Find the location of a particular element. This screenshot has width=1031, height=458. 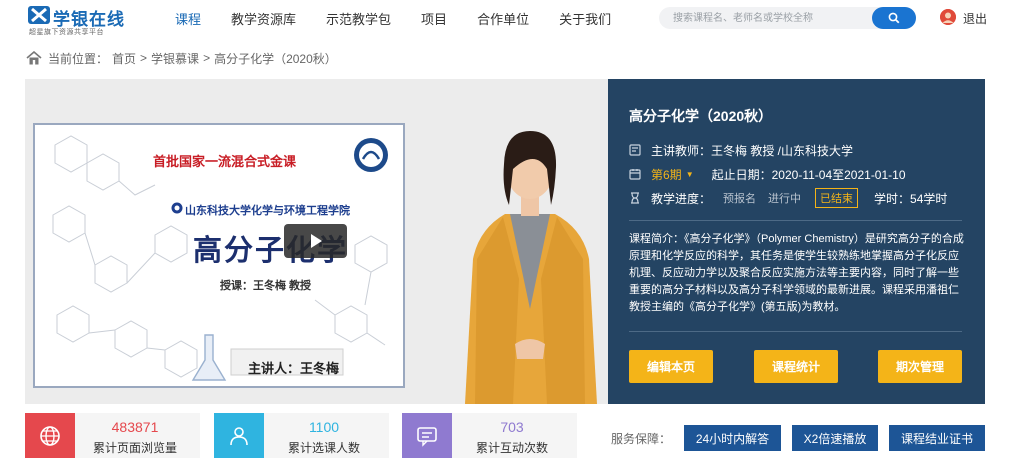

course-title: 高分子化学（2020秋） is located at coordinates (701, 116).